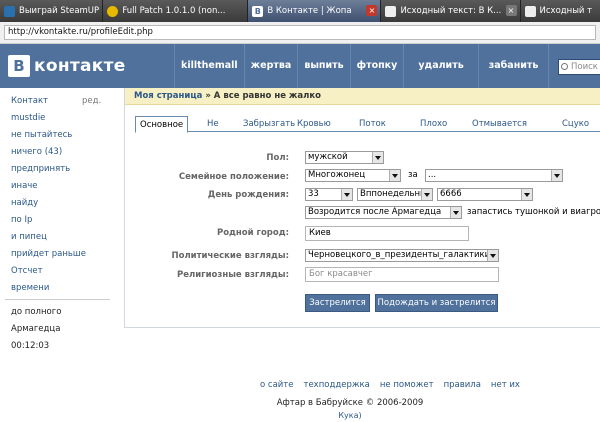 The image size is (600, 422). What do you see at coordinates (261, 96) in the screenshot?
I see `breadcrumb-title: » А все равно не жалко` at bounding box center [261, 96].